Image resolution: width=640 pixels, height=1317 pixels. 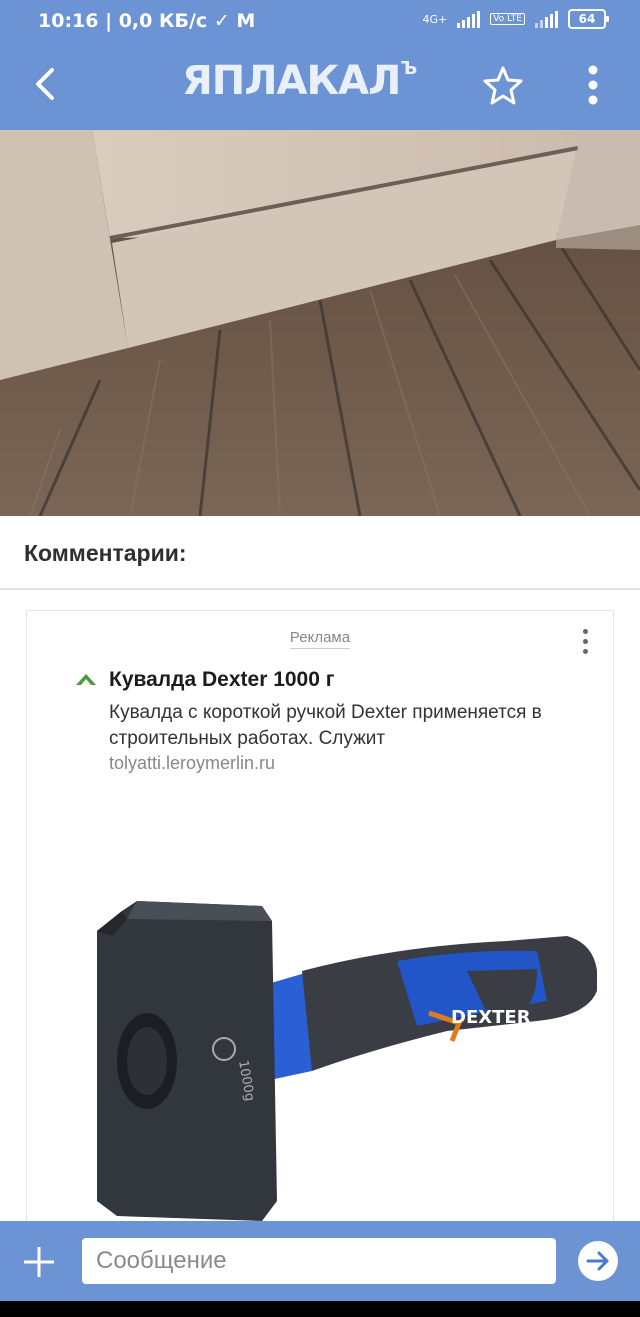 I want to click on ad-title: Кувалда Dexter 1000 г, so click(x=222, y=680).